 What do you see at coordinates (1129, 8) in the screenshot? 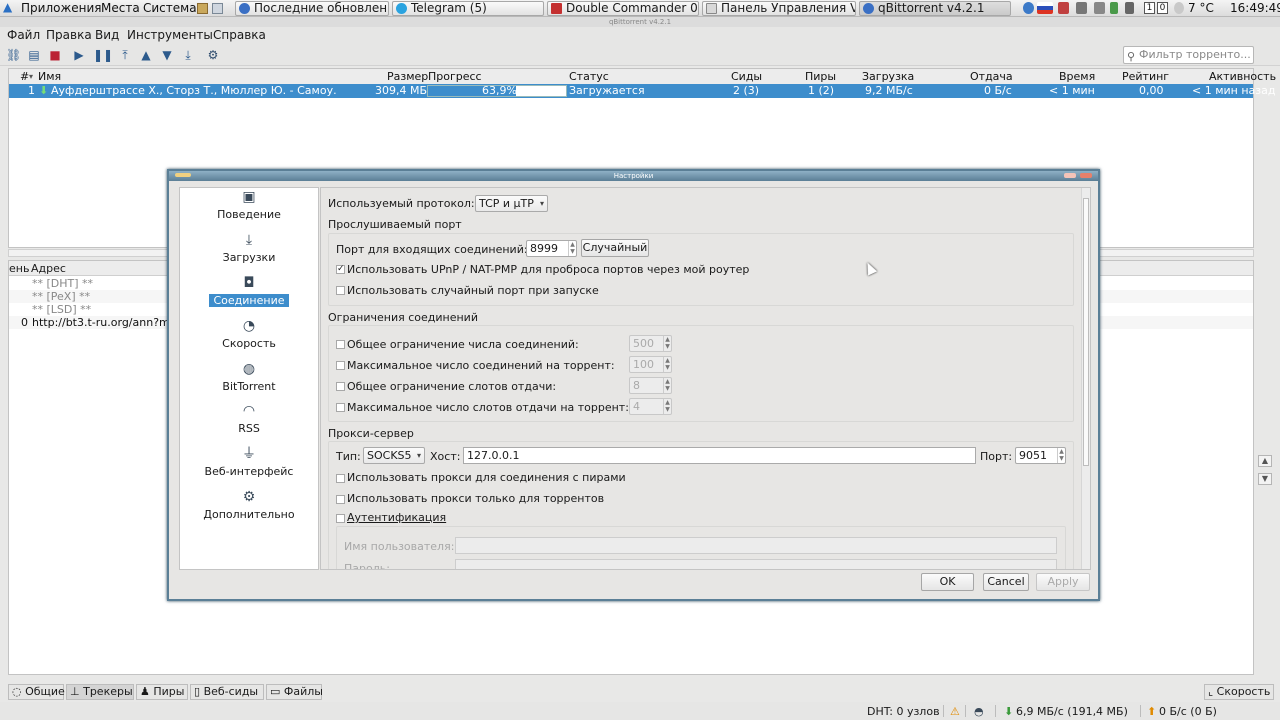
I see `signal-icon` at bounding box center [1129, 8].